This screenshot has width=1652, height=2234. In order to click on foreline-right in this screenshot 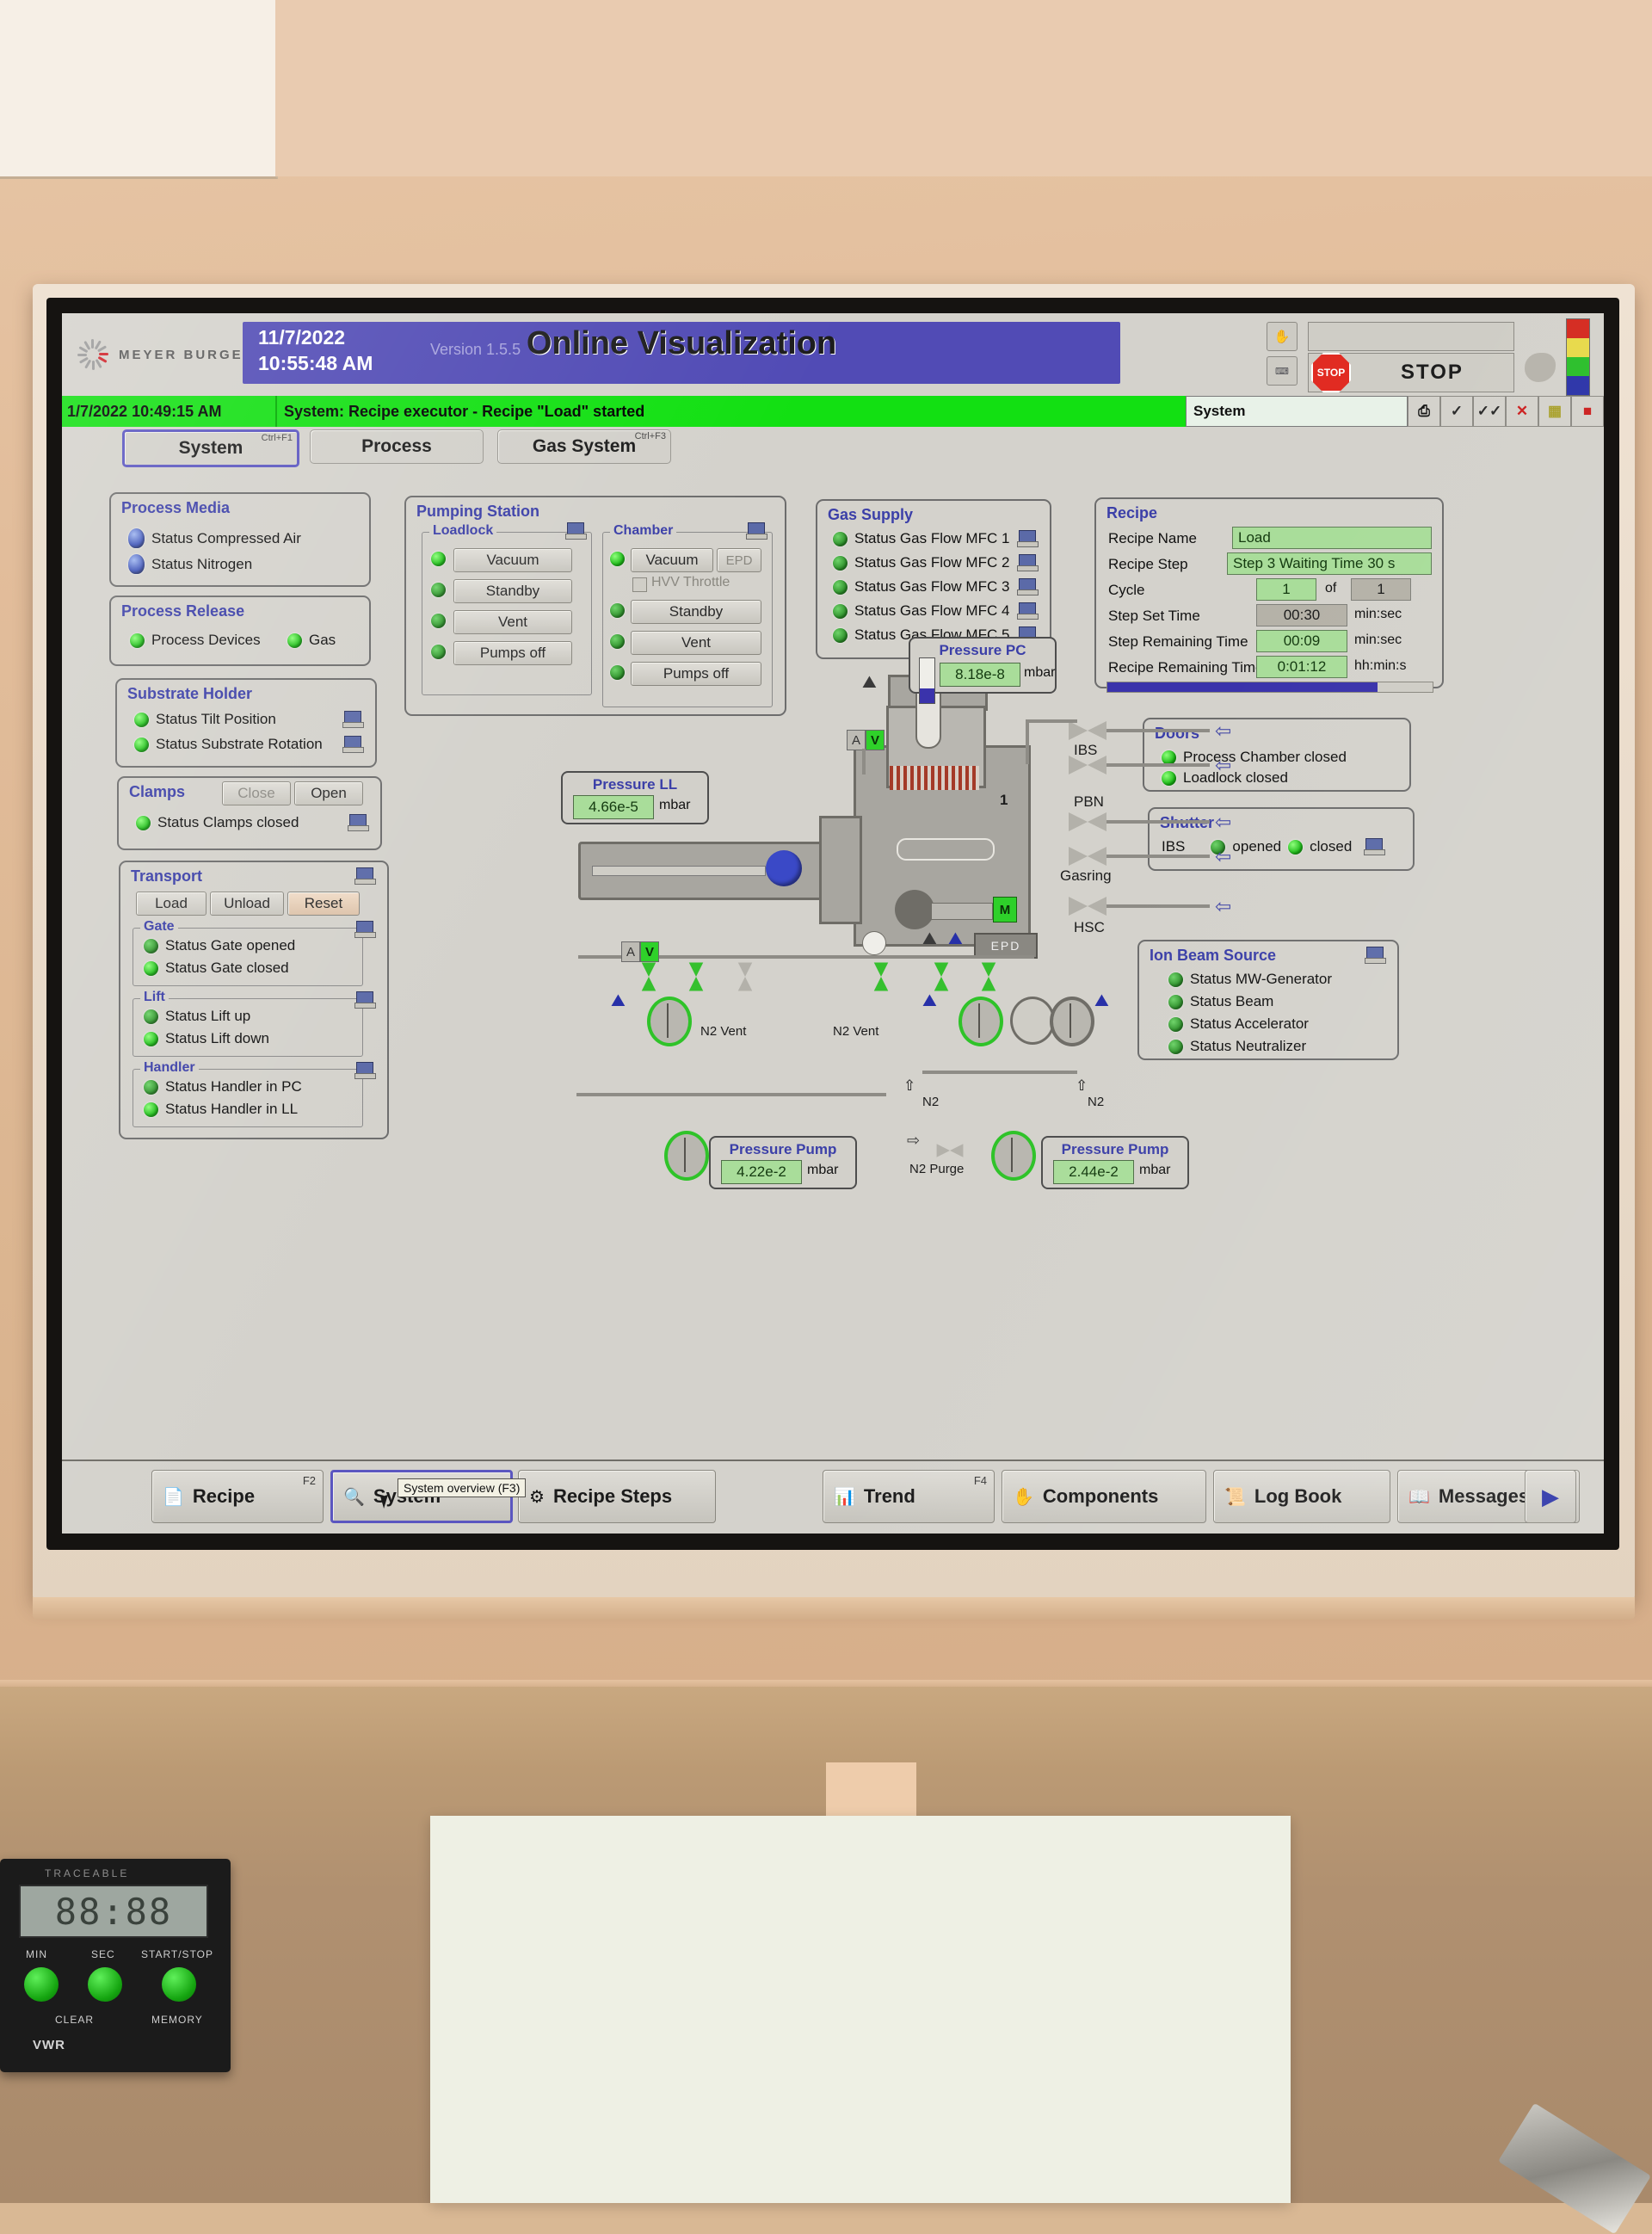, I will do `click(999, 1073)`.